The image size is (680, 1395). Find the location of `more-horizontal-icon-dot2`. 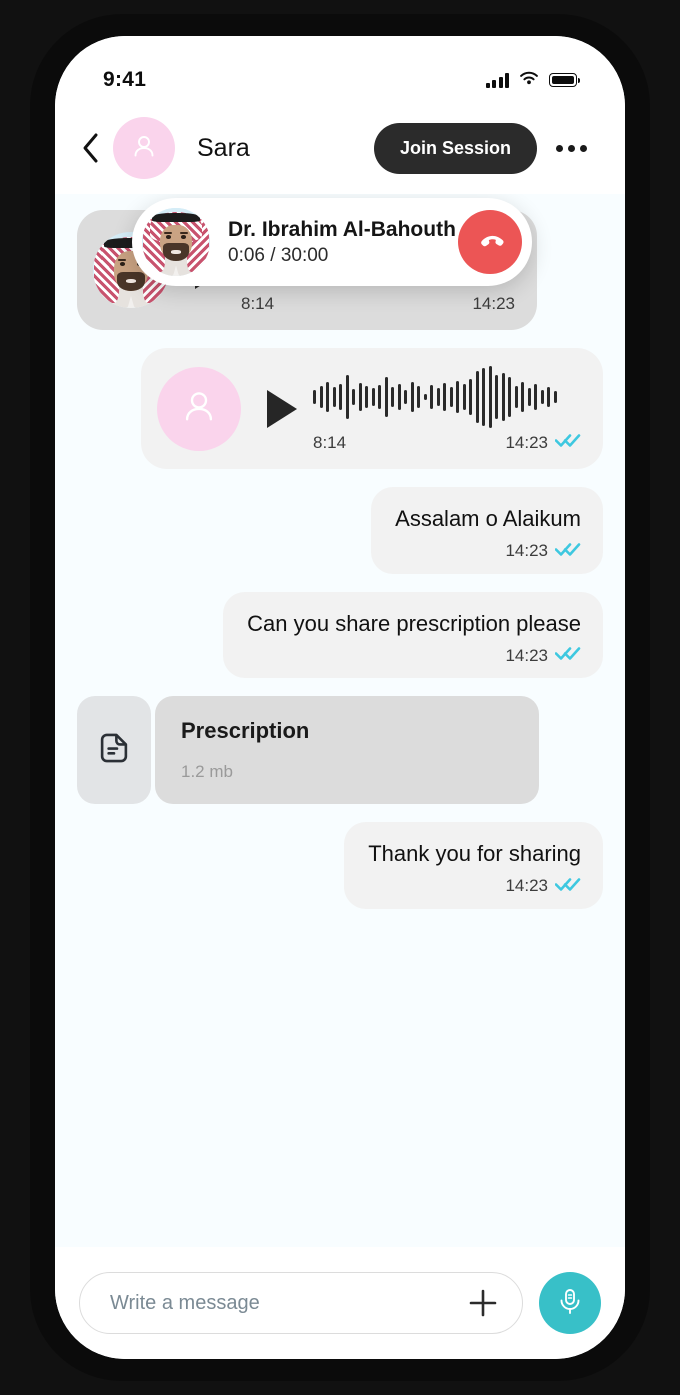

more-horizontal-icon-dot2 is located at coordinates (571, 148).